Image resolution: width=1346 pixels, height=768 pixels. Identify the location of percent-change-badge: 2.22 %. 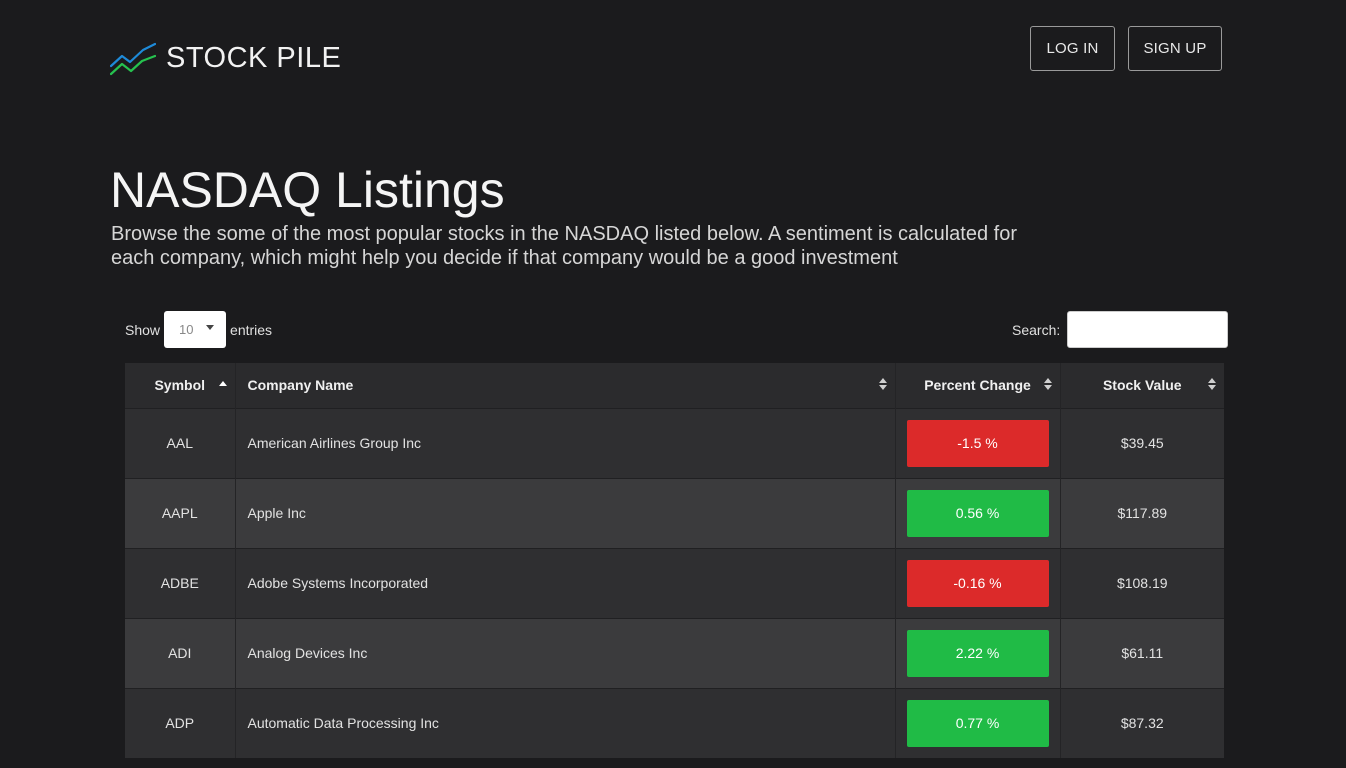
(977, 653).